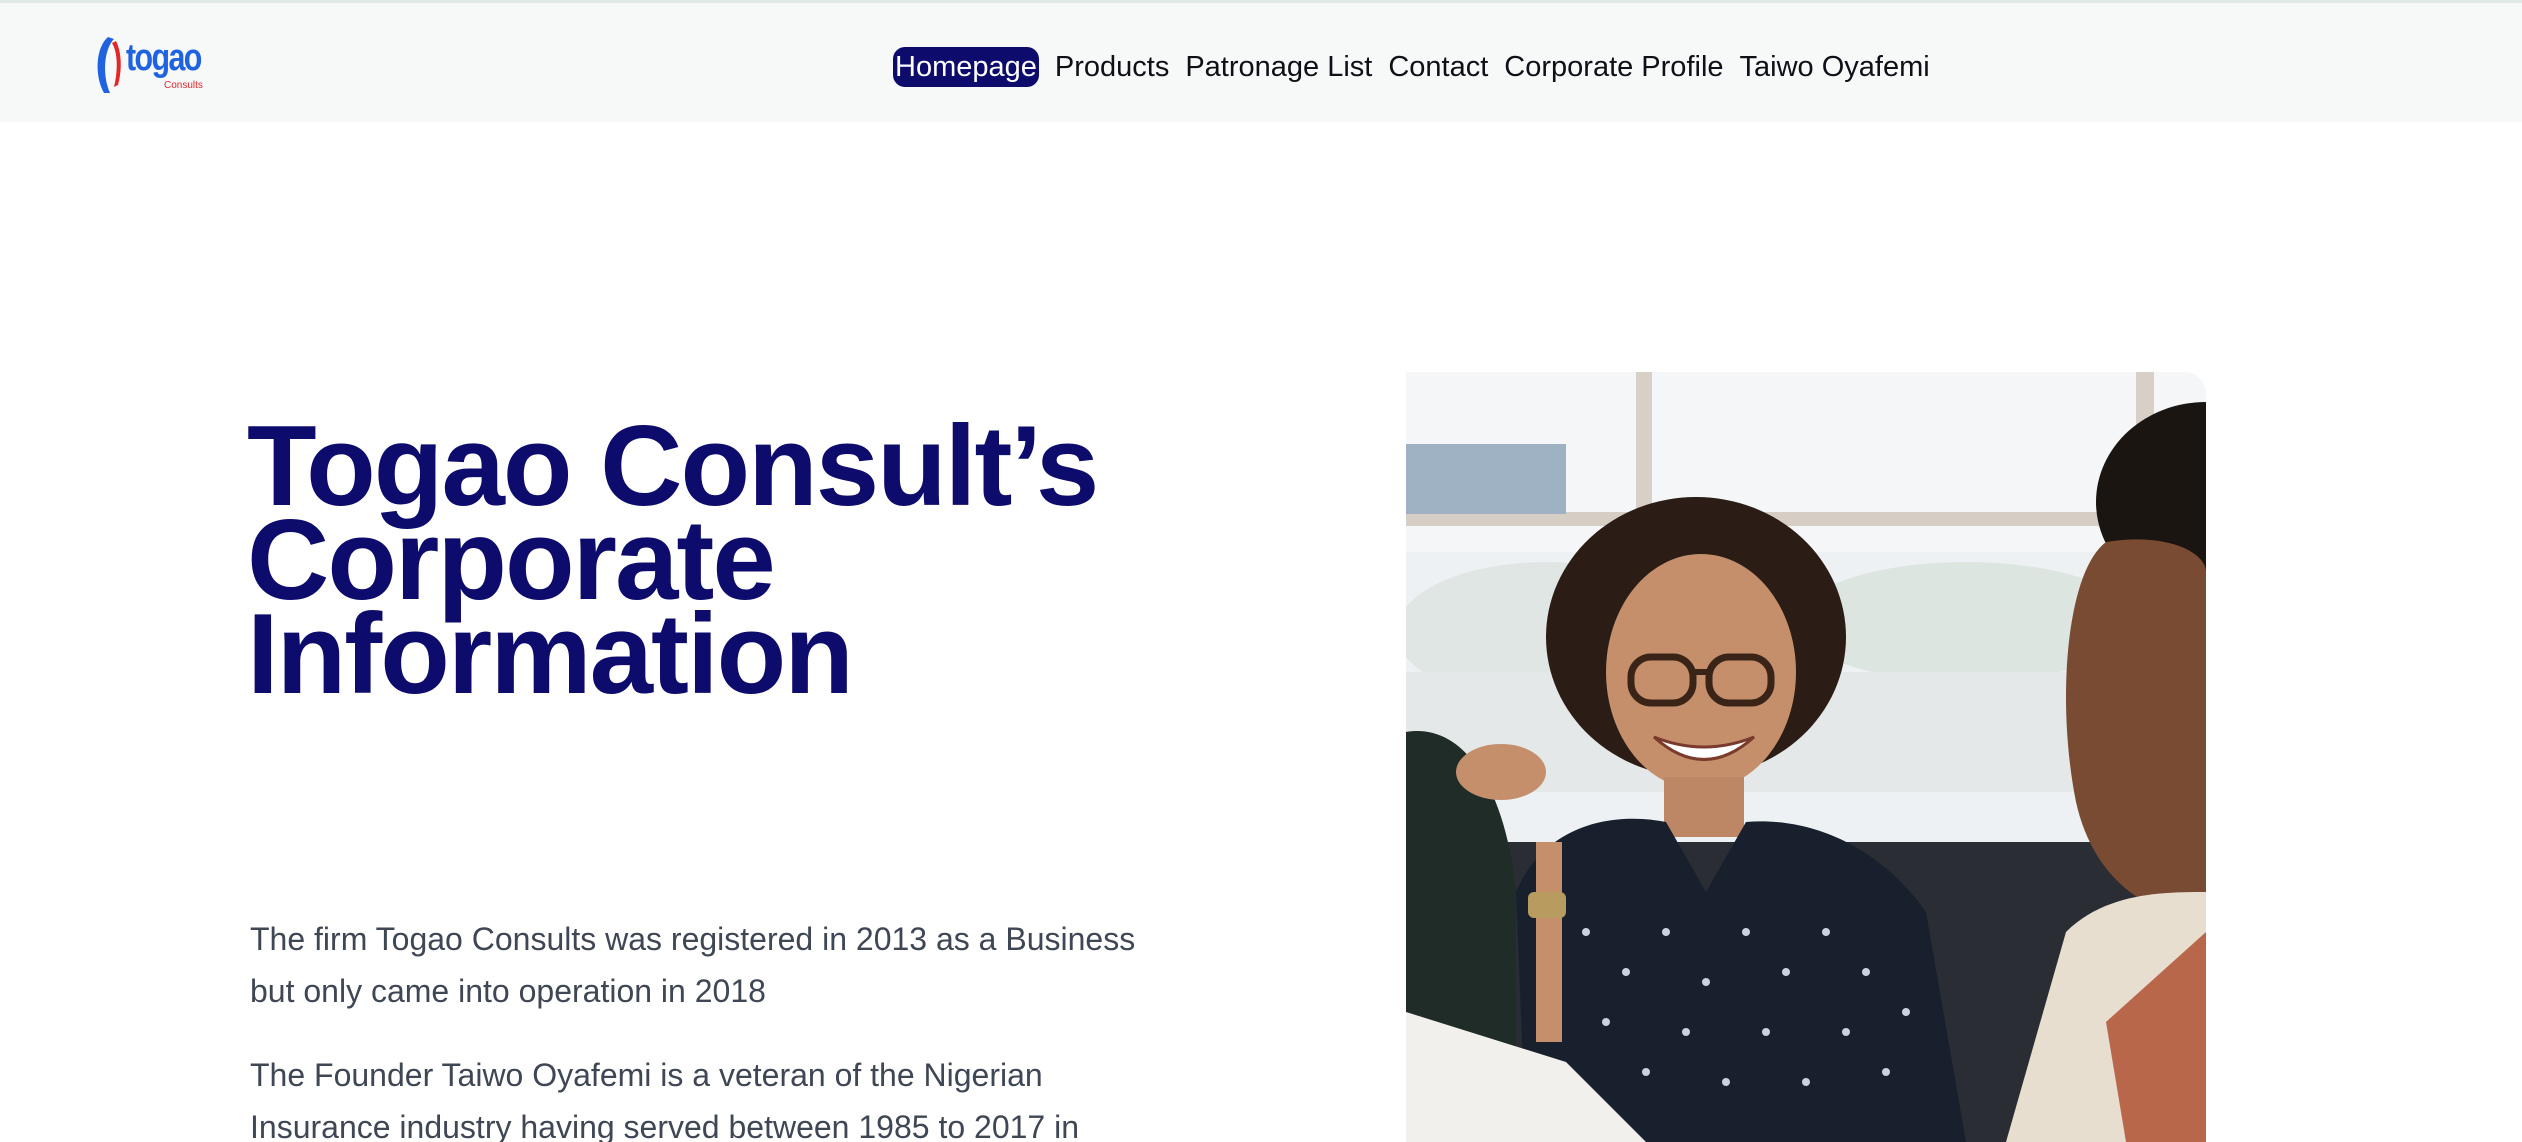 This screenshot has height=1142, width=2522. I want to click on logo-mark-icon, so click(109, 65).